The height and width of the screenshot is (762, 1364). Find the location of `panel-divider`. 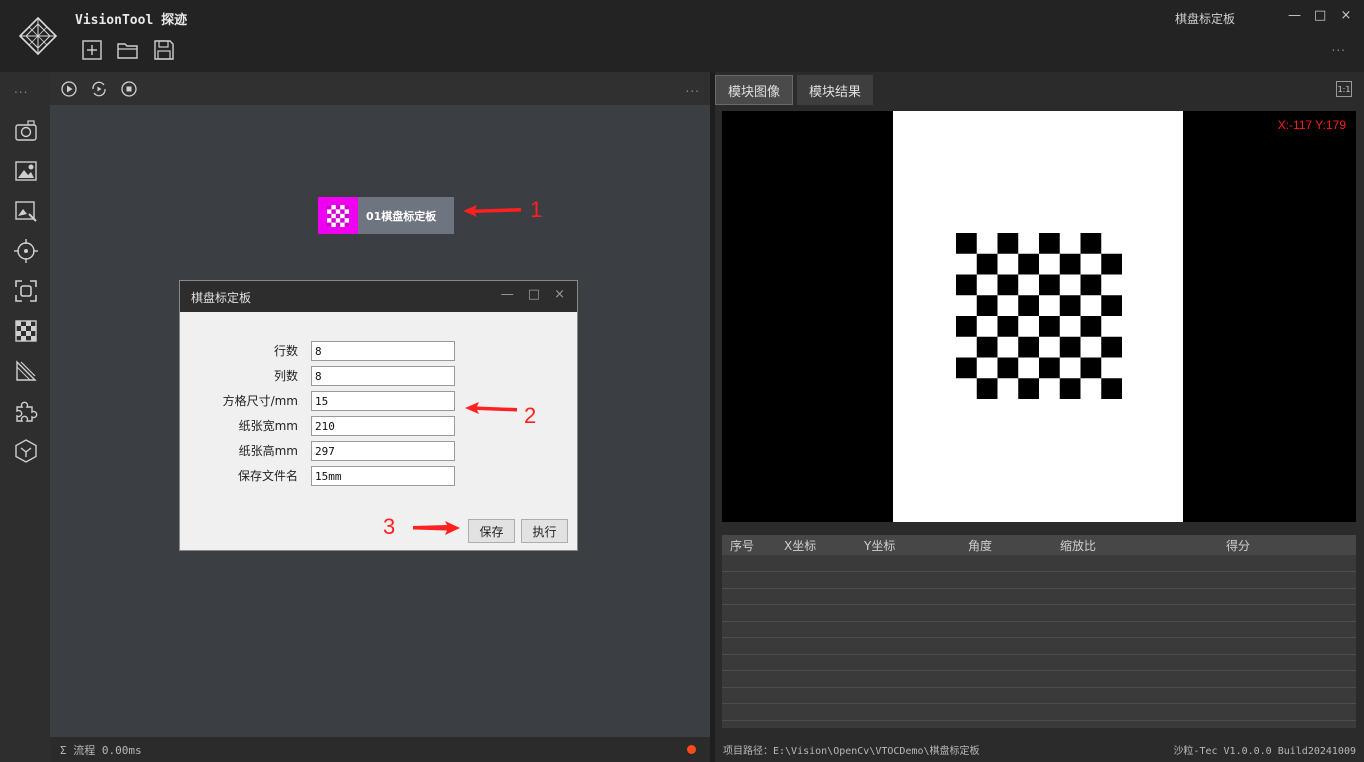

panel-divider is located at coordinates (712, 417).